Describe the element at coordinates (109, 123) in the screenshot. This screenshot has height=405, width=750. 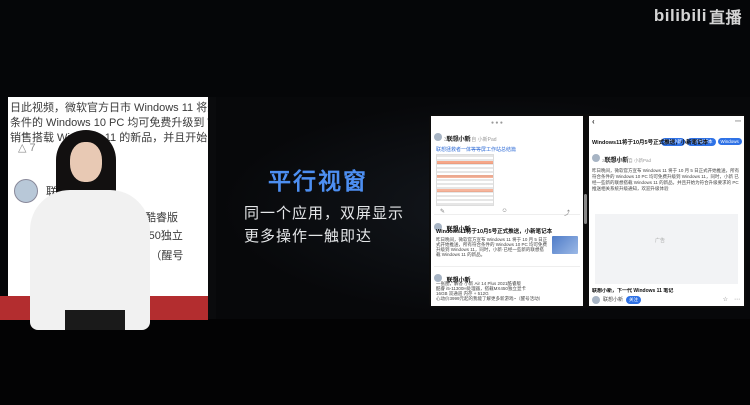
I see `post-line-2: 条件的 Windows 10 PC 均可免费升级到 Win` at that location.